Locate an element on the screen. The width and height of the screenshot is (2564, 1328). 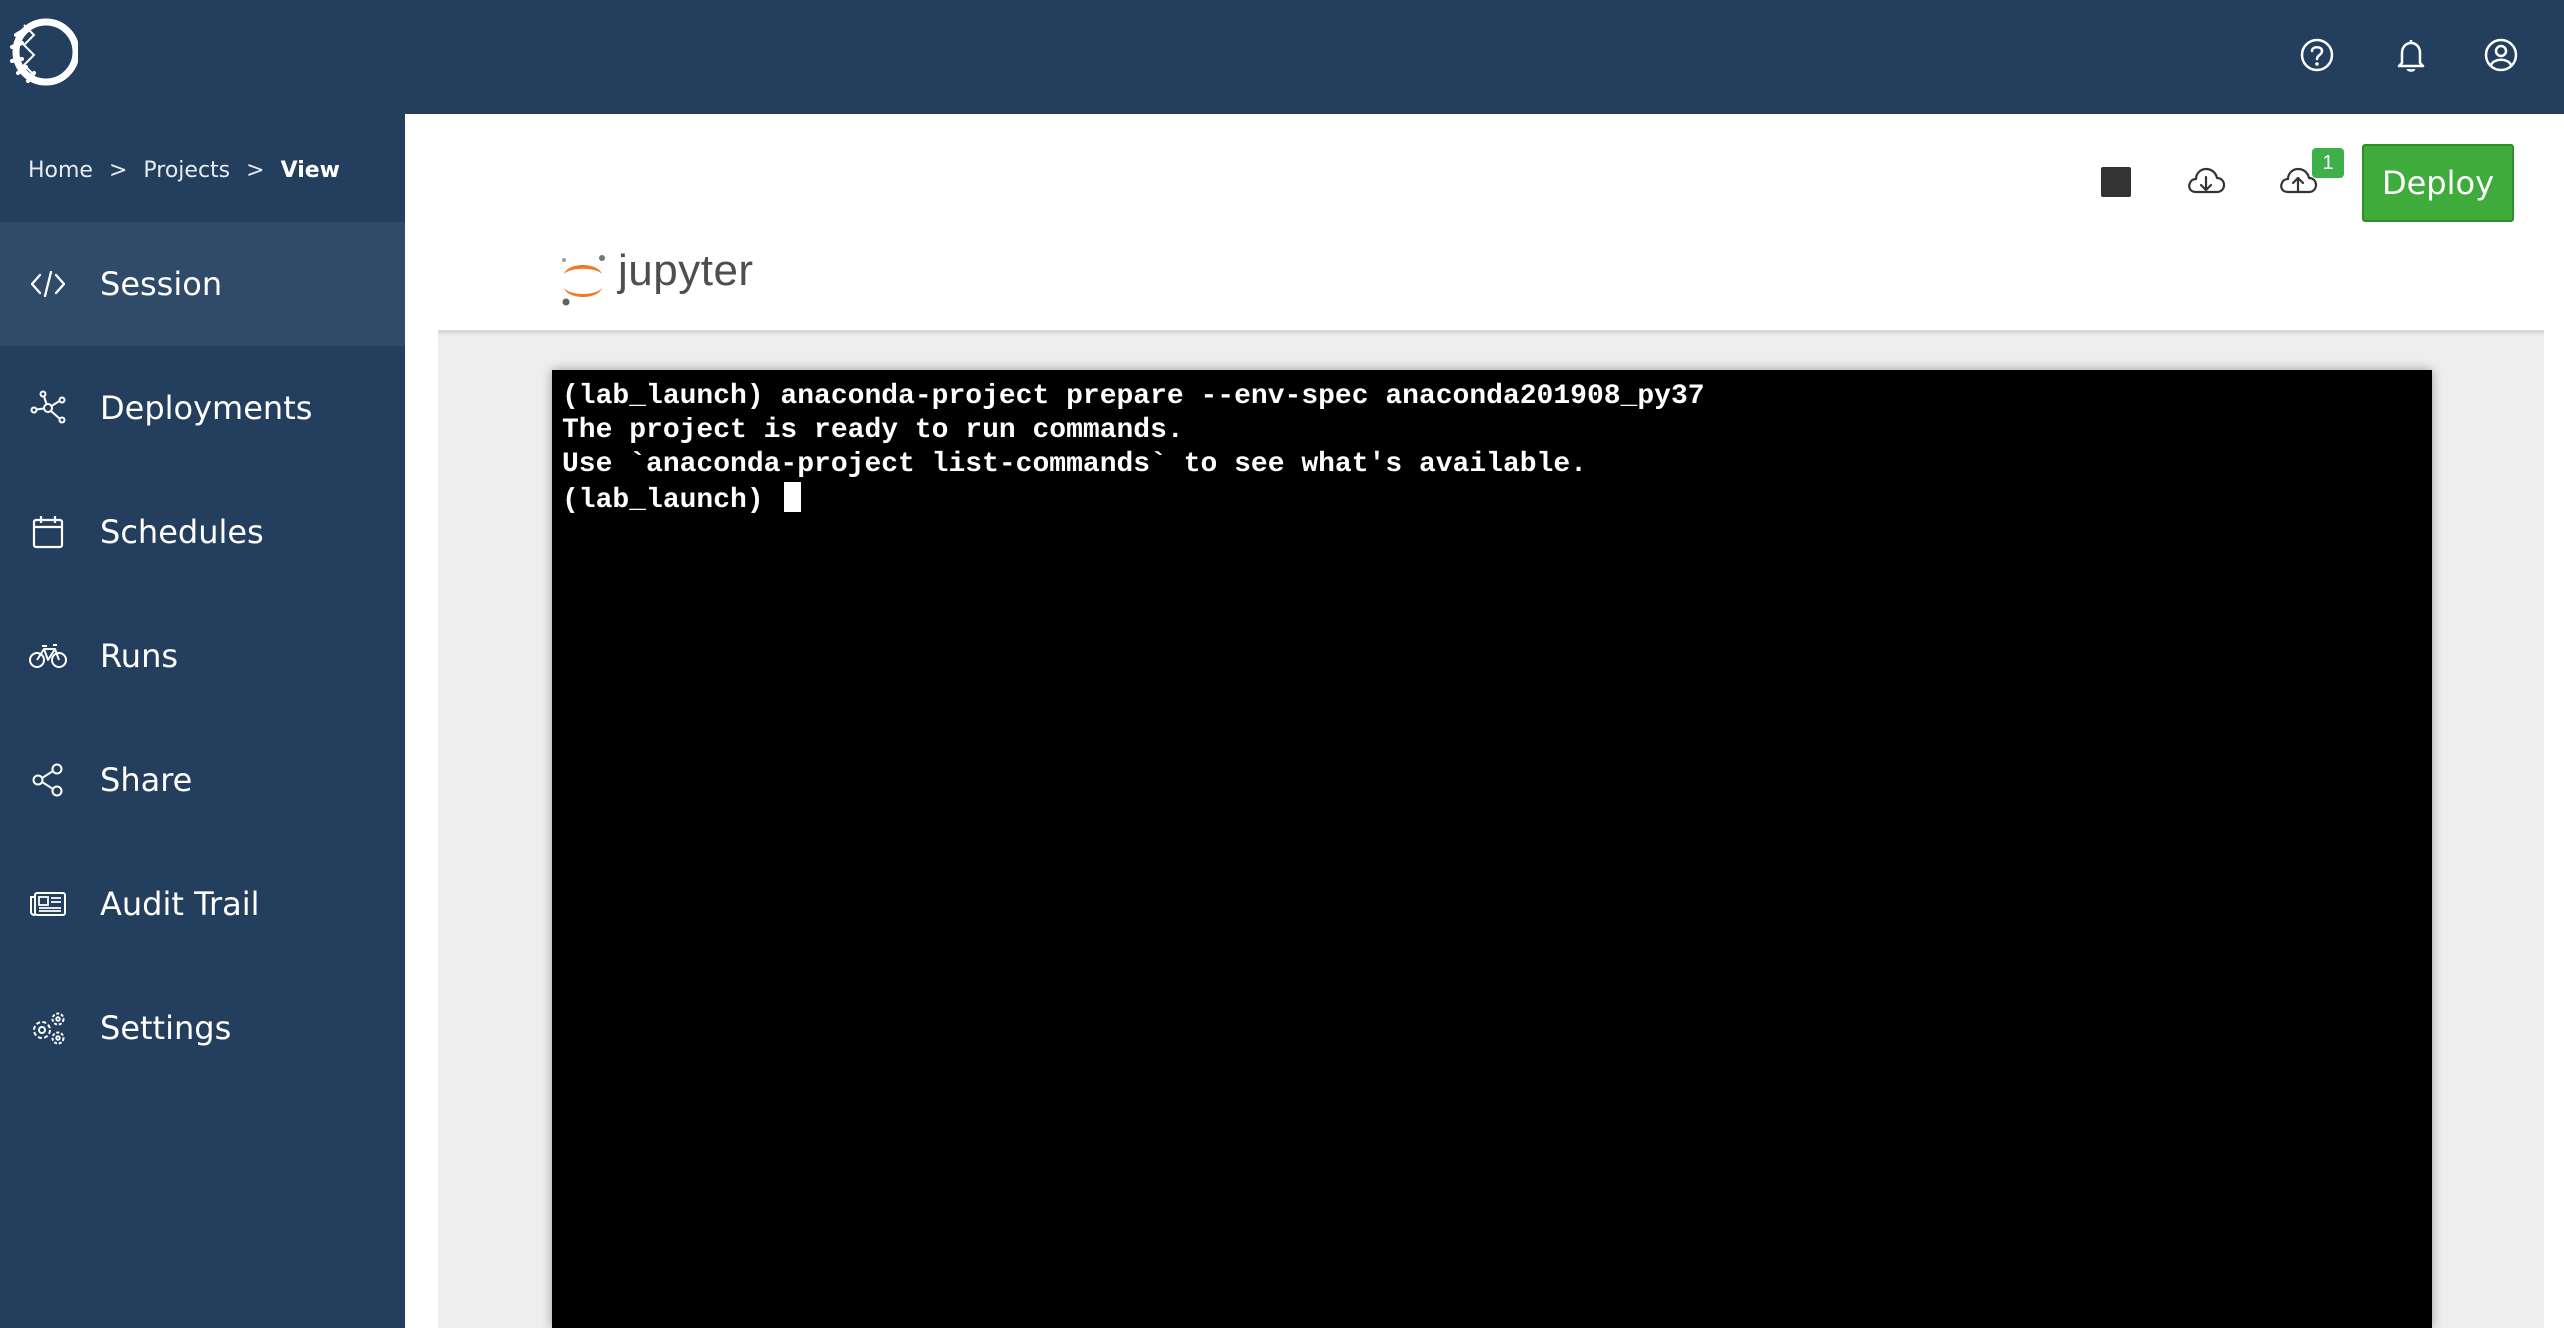
sidebar-item-deployments: Deployments is located at coordinates (202, 408).